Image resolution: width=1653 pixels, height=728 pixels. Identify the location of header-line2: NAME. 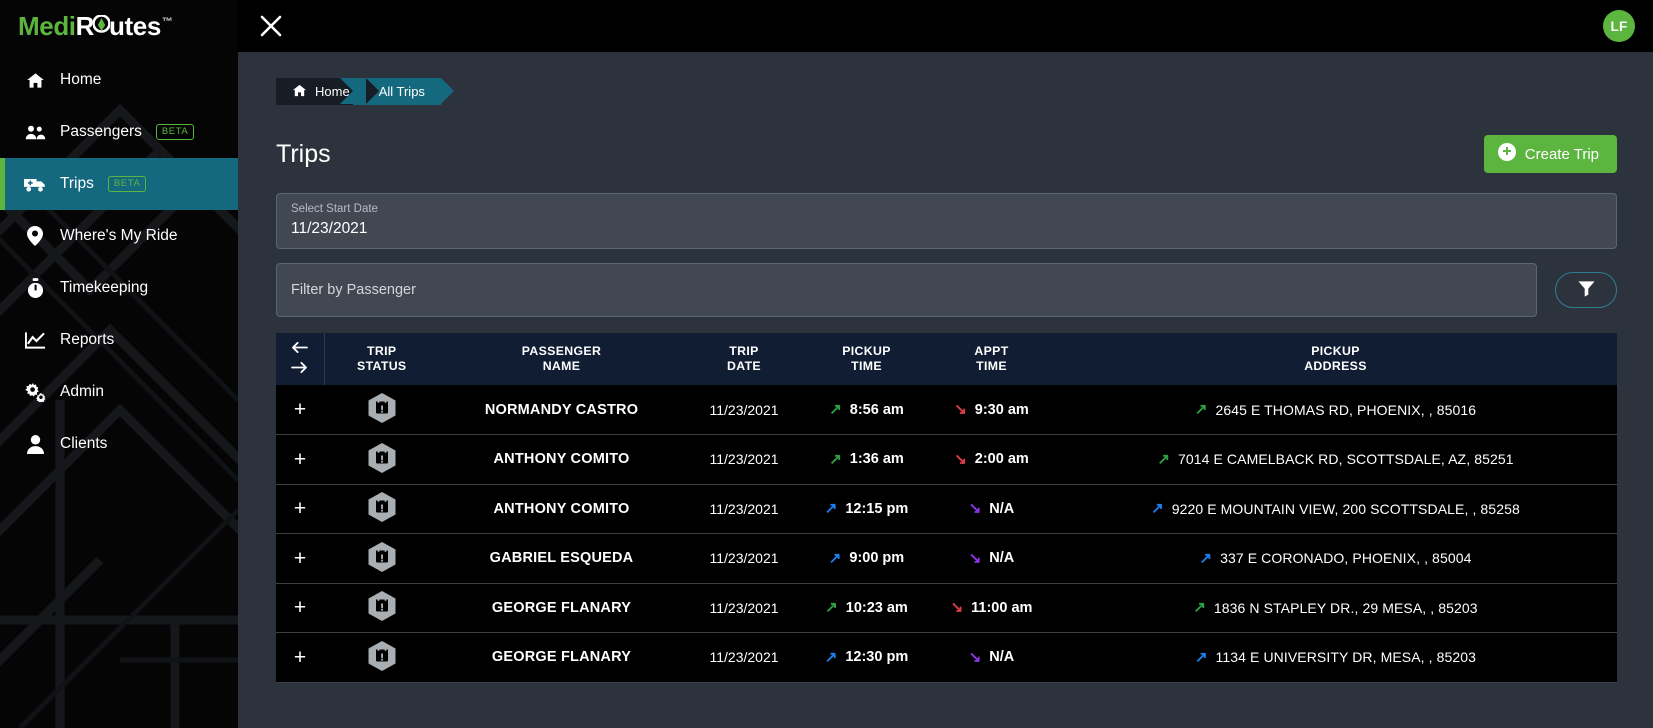
(561, 366).